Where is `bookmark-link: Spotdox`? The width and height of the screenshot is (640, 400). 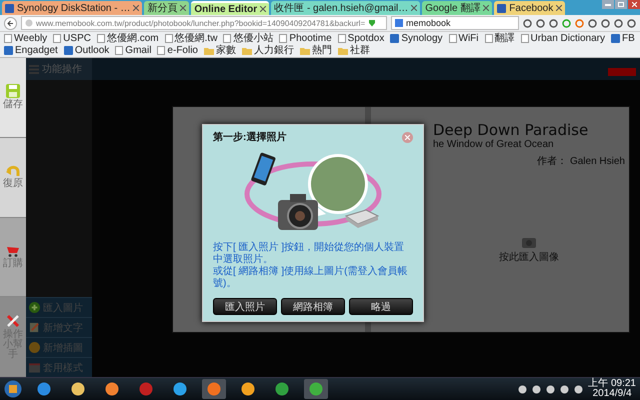 bookmark-link: Spotdox is located at coordinates (361, 38).